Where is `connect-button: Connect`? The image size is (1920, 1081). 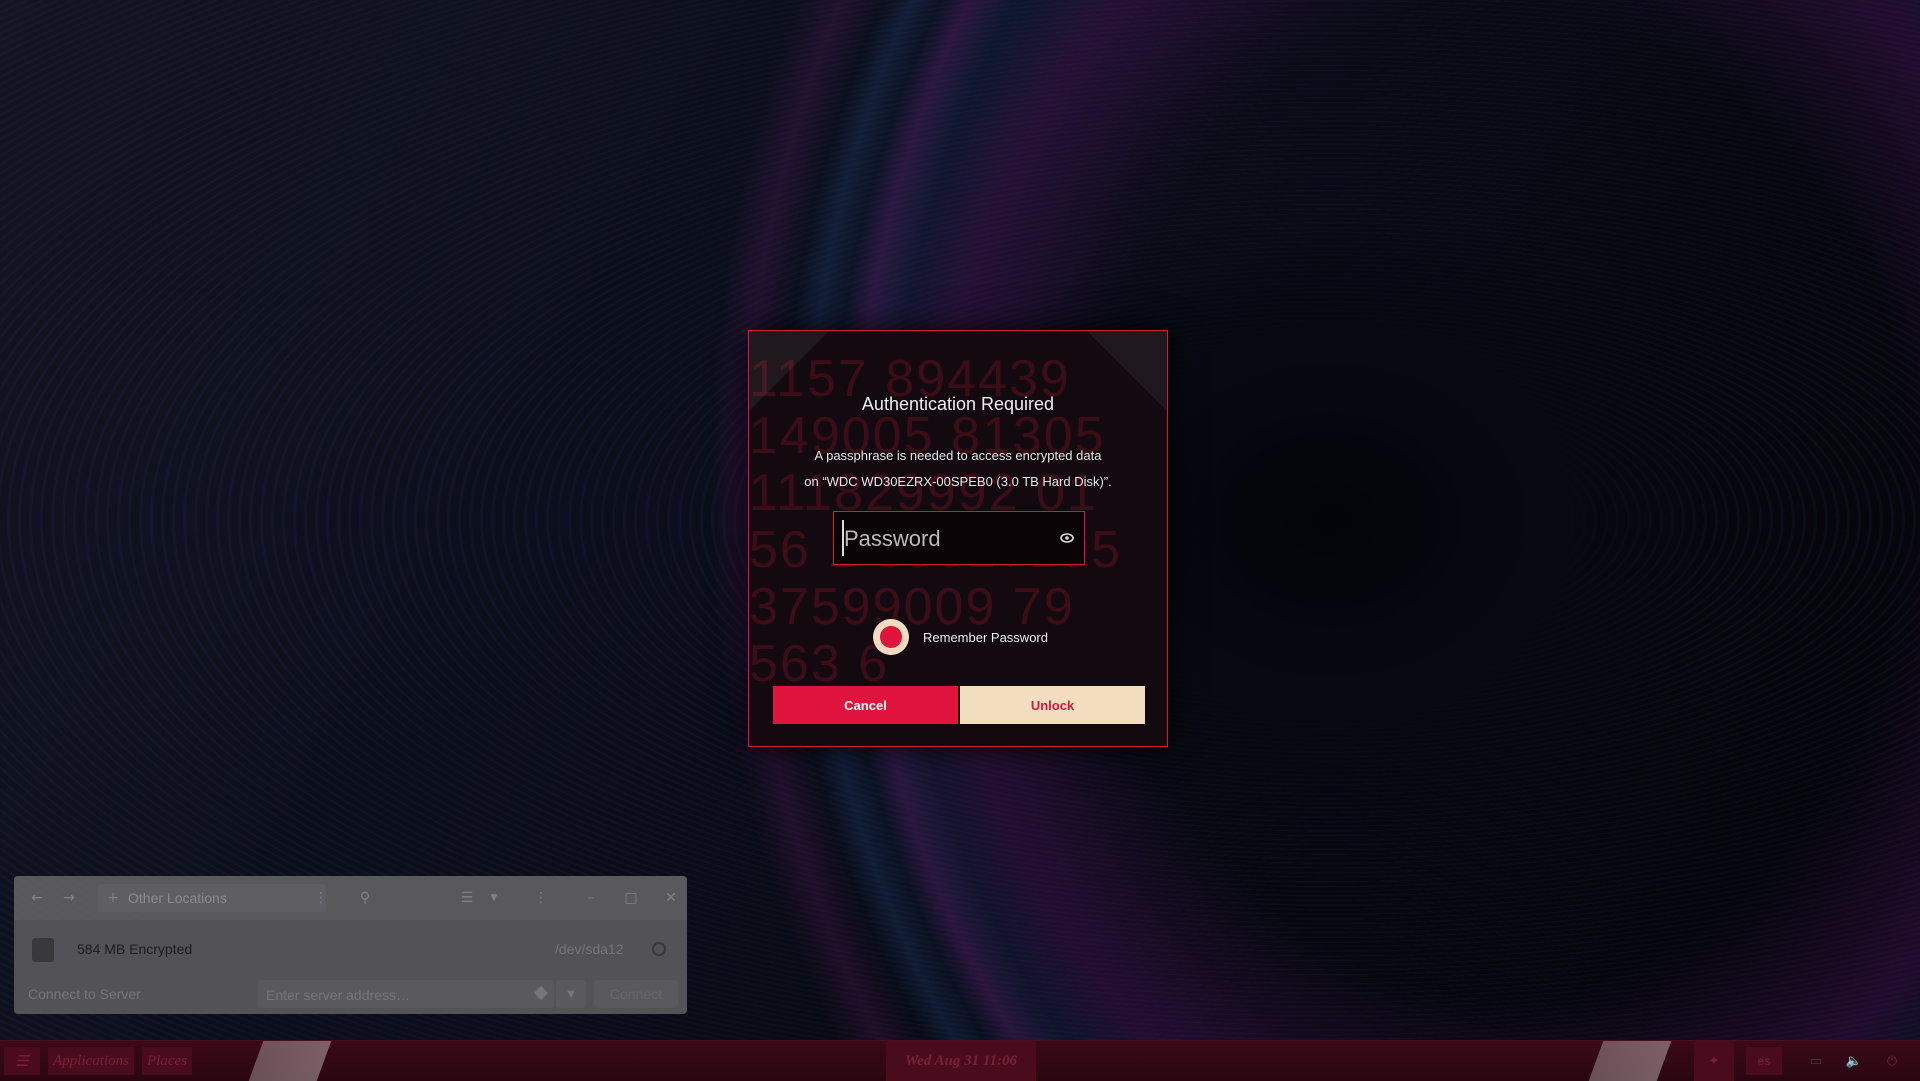
connect-button: Connect is located at coordinates (636, 994).